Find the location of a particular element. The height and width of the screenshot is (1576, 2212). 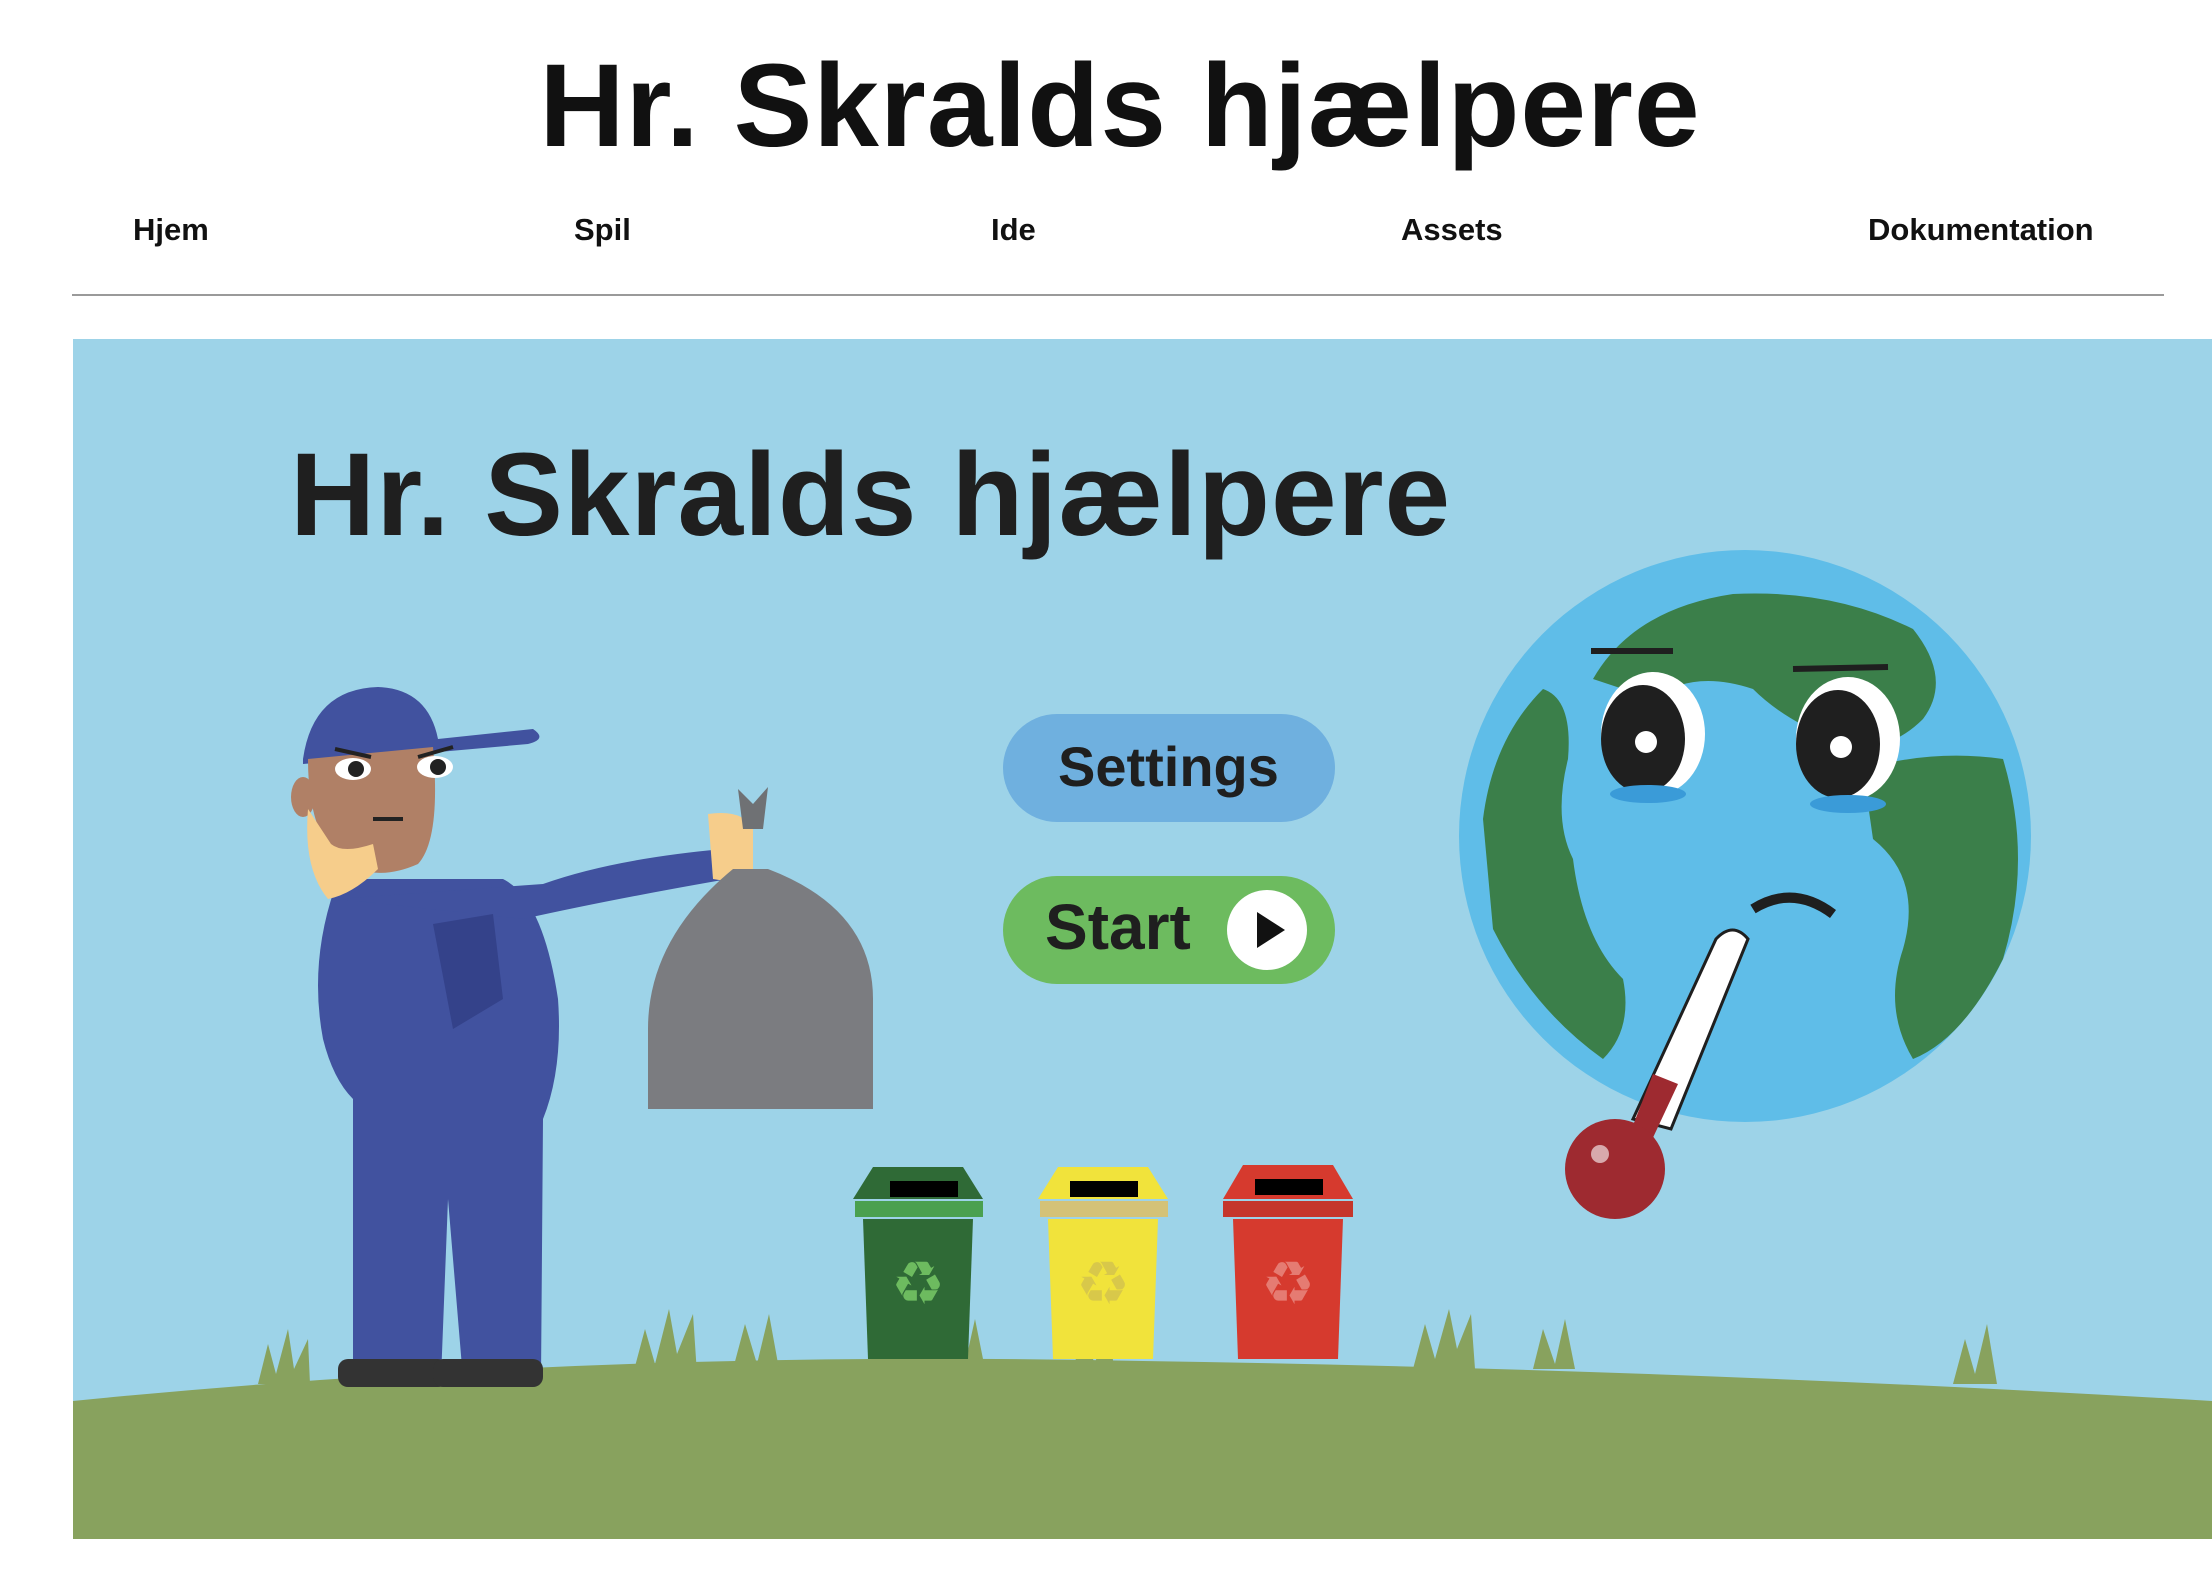

red-recycling-bin: ♻ is located at coordinates (1288, 1262).